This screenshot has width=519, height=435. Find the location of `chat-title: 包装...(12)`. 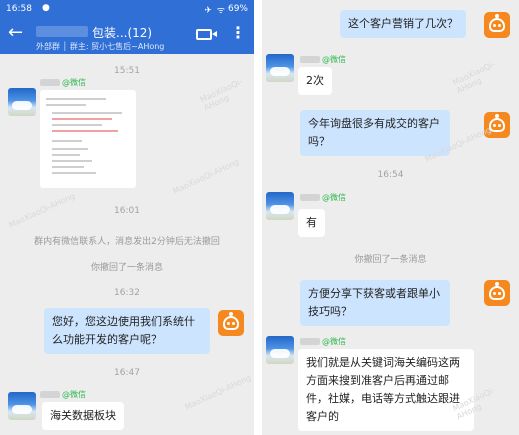

chat-title: 包装...(12) is located at coordinates (122, 32).